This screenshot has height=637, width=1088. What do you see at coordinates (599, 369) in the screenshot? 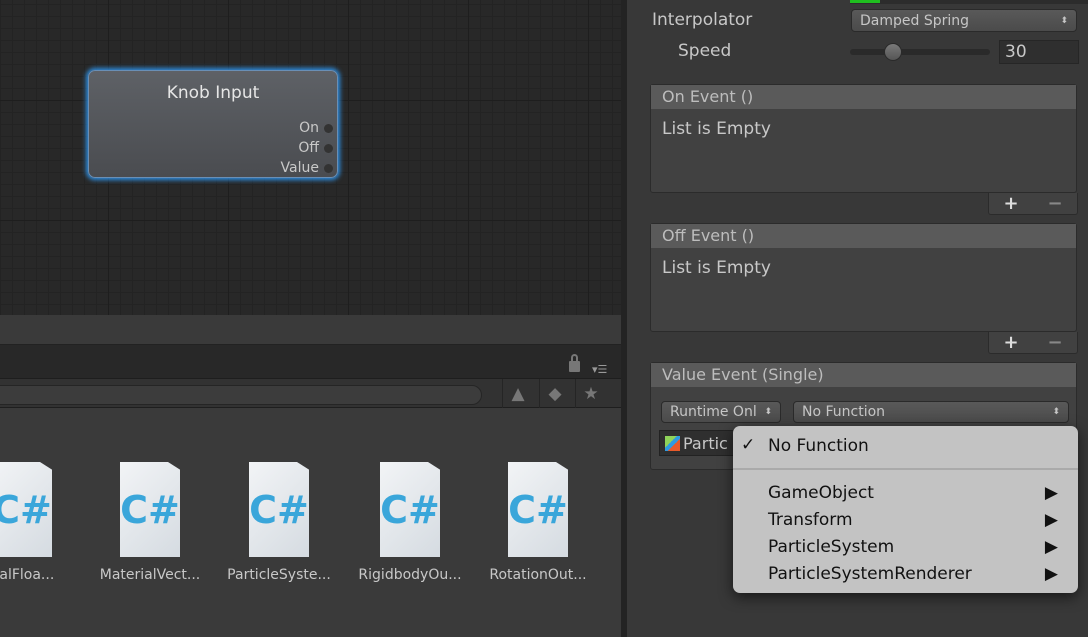
I see `menu-icon: ▾☰` at bounding box center [599, 369].